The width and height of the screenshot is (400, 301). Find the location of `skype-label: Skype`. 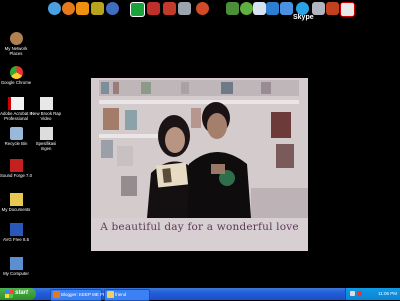

skype-label: Skype is located at coordinates (303, 17).